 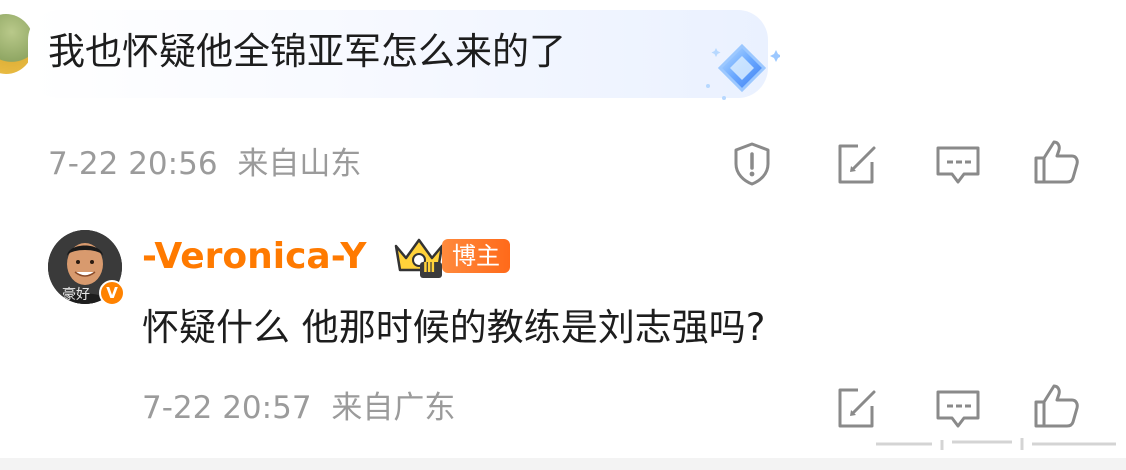 What do you see at coordinates (254, 257) in the screenshot?
I see `reply-username: -Veronica-Y` at bounding box center [254, 257].